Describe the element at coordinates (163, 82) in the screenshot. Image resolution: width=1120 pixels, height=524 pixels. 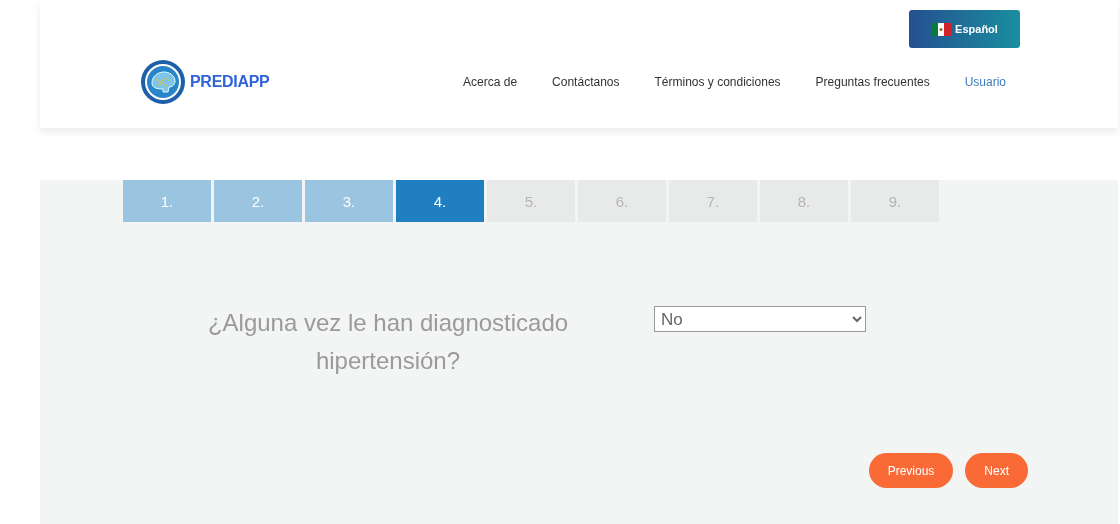
I see `brain-logo-icon` at that location.